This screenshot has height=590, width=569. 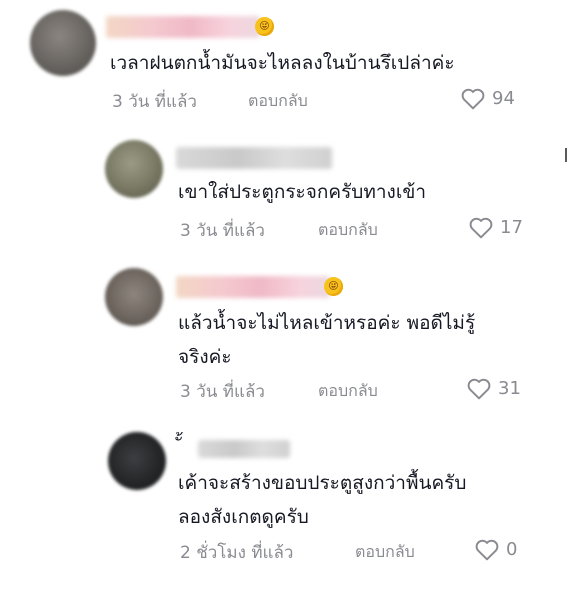 I want to click on like-count: 94, so click(x=503, y=98).